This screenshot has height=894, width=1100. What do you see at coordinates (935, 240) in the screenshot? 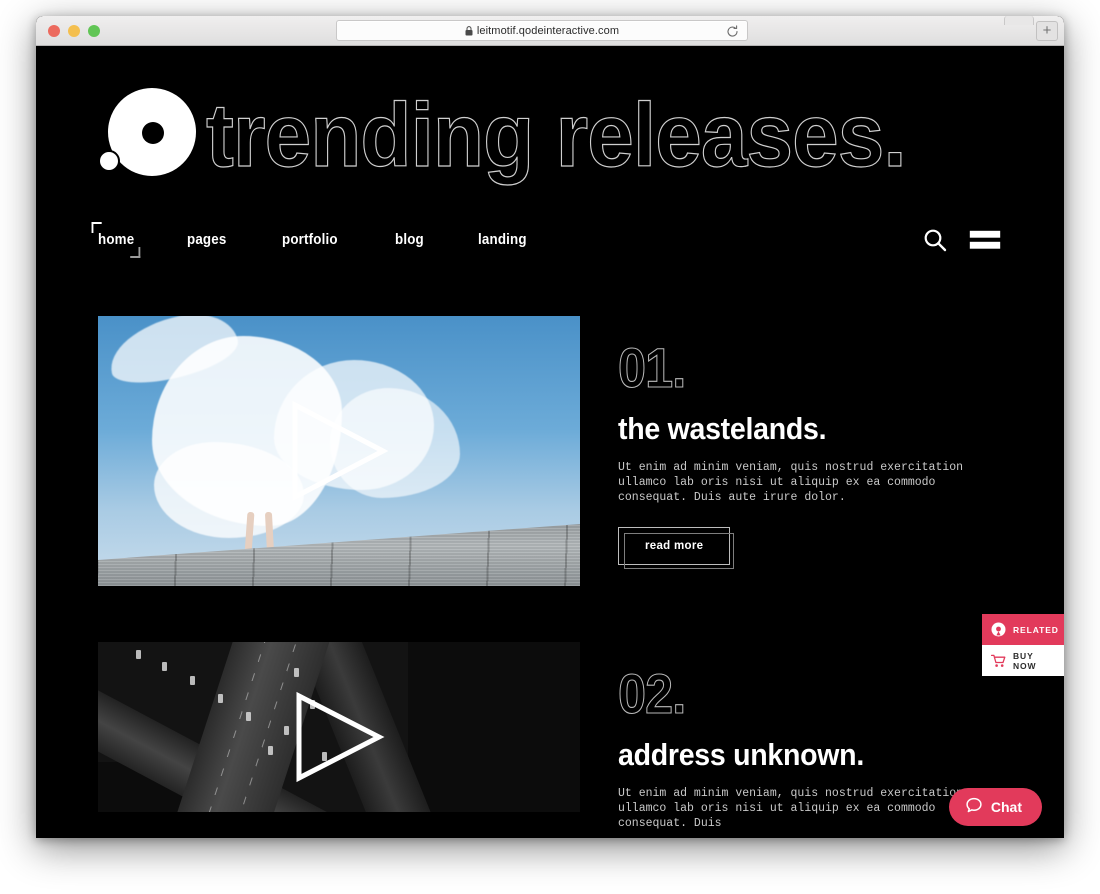
I see `search-icon` at bounding box center [935, 240].